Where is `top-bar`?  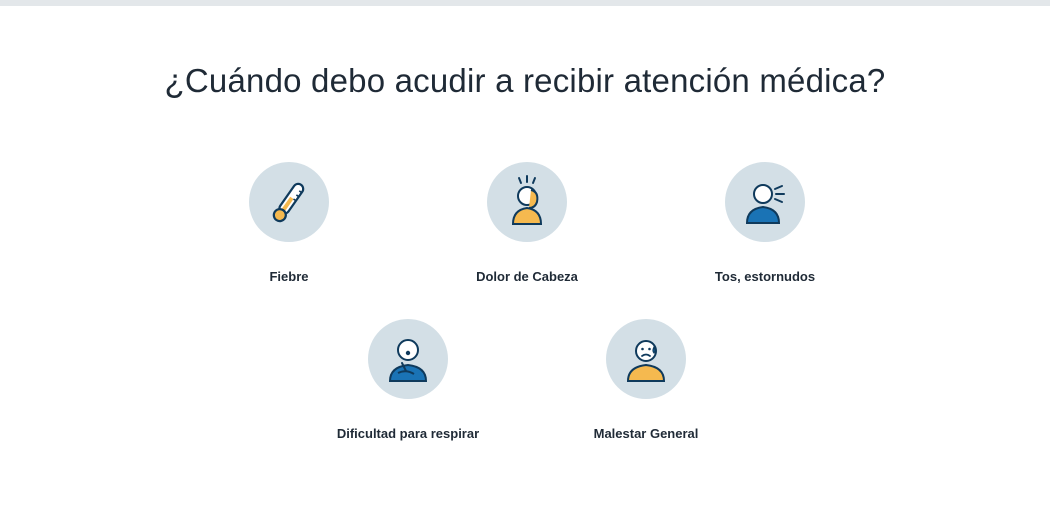 top-bar is located at coordinates (525, 3).